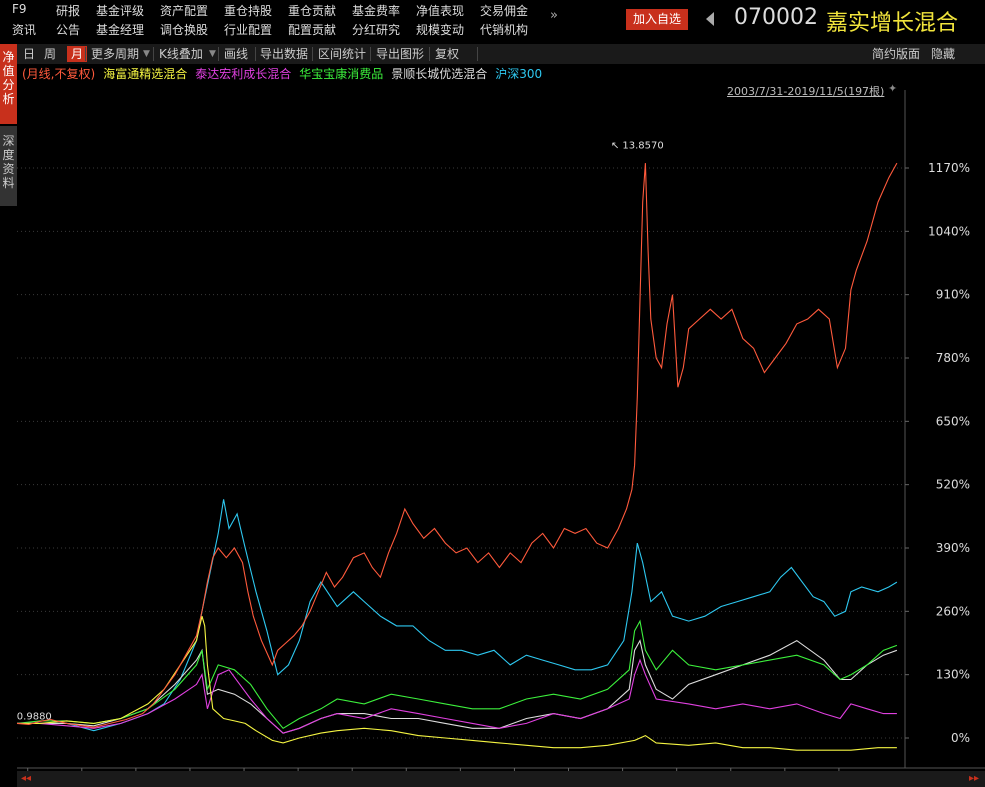 The width and height of the screenshot is (985, 787). I want to click on y-tick-label: 520%, so click(953, 485).